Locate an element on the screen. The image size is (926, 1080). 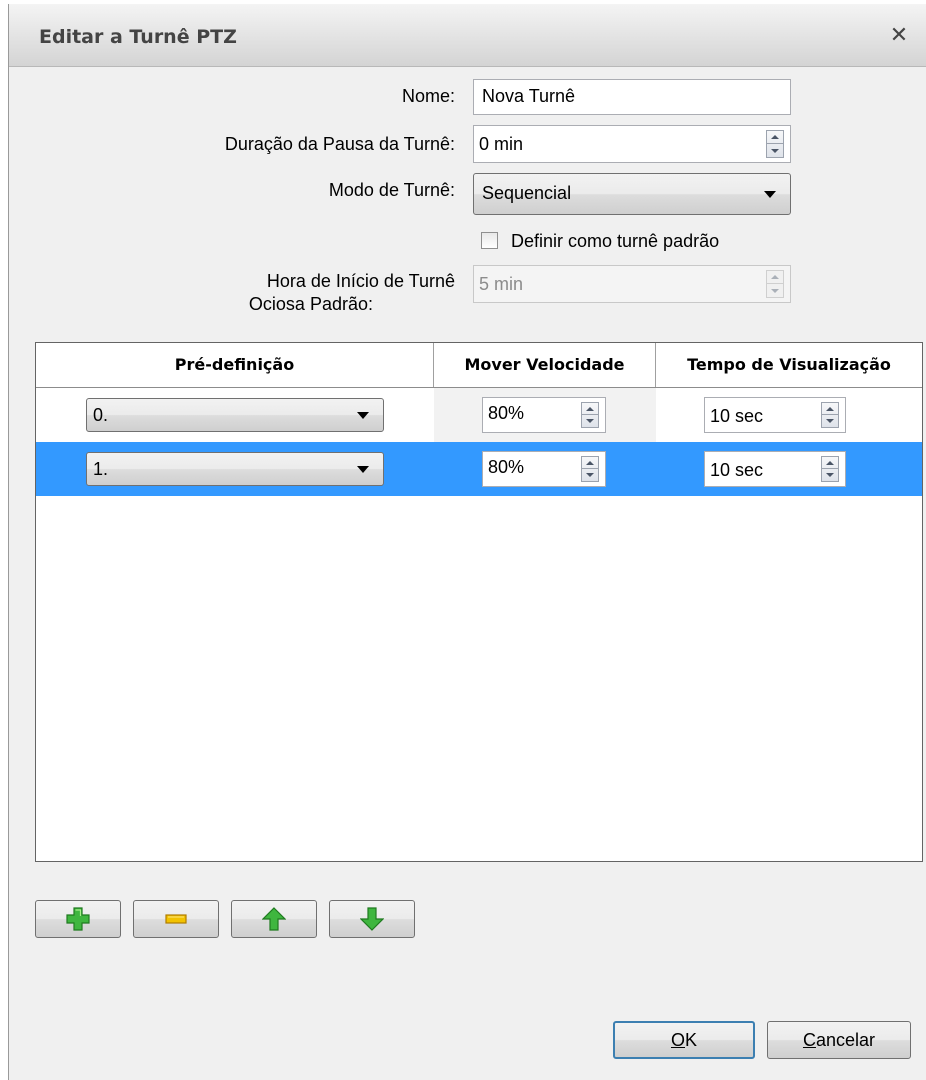
name-input-value: Nova Turnê is located at coordinates (529, 96).